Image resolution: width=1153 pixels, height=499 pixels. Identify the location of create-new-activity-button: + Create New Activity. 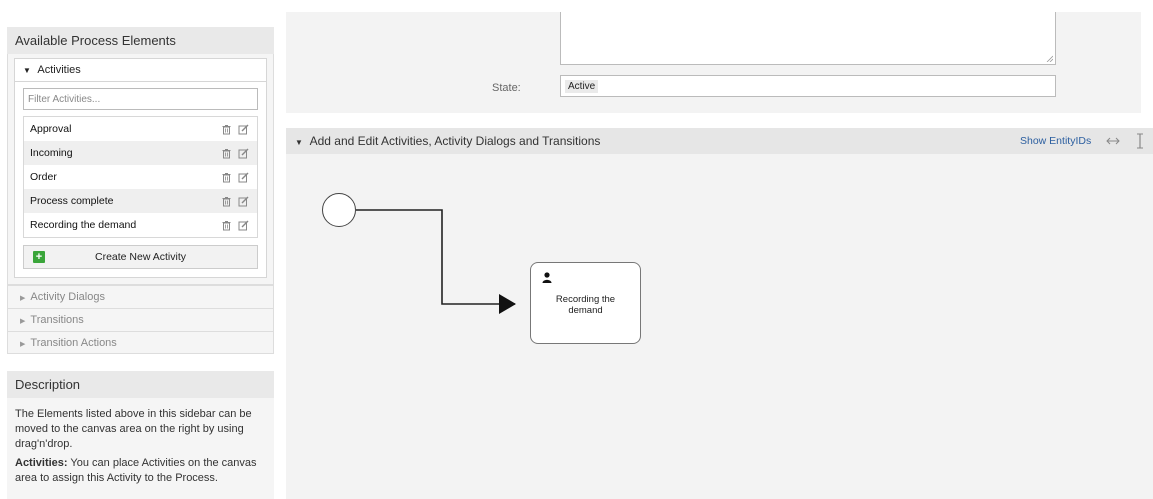
(140, 257).